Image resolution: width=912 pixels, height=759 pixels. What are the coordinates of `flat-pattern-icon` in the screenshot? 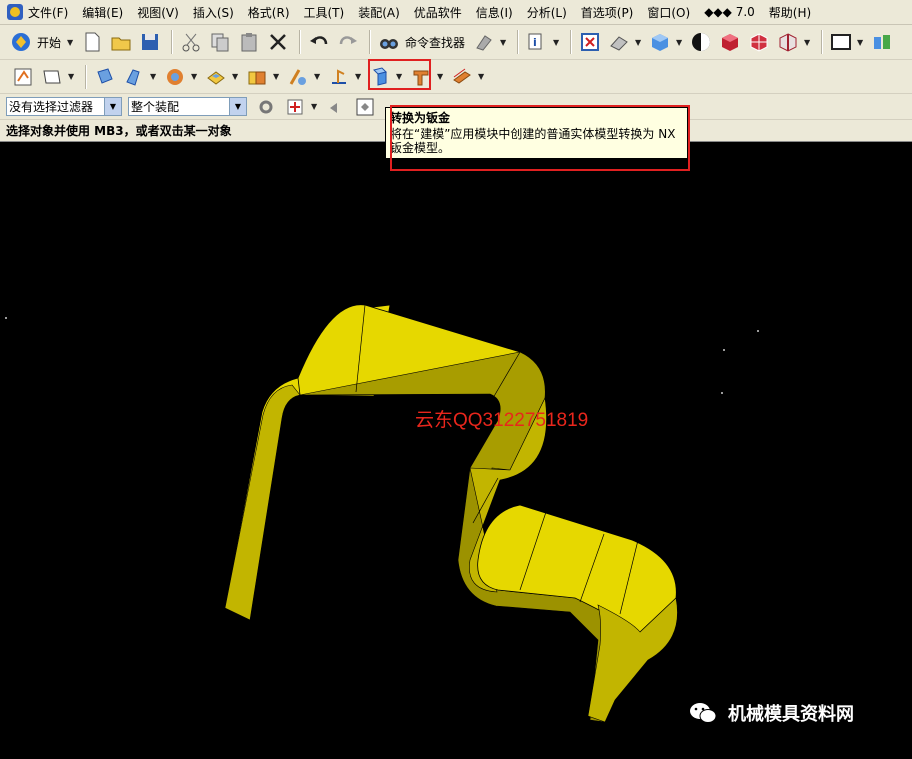 It's located at (462, 77).